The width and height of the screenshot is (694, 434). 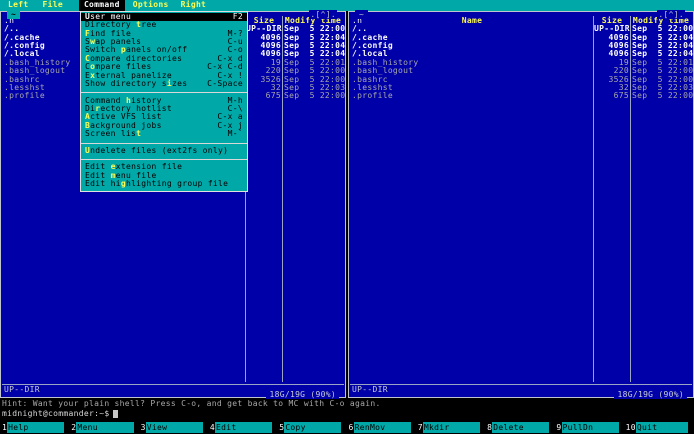 I want to click on file-name: .lesshst, so click(x=372, y=87).